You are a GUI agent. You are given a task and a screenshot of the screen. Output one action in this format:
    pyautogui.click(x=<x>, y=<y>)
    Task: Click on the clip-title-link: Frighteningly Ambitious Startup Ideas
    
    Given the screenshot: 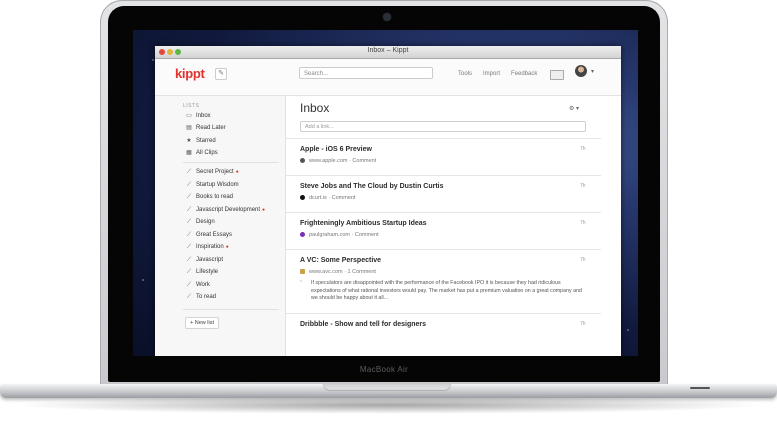 What is the action you would take?
    pyautogui.click(x=363, y=223)
    